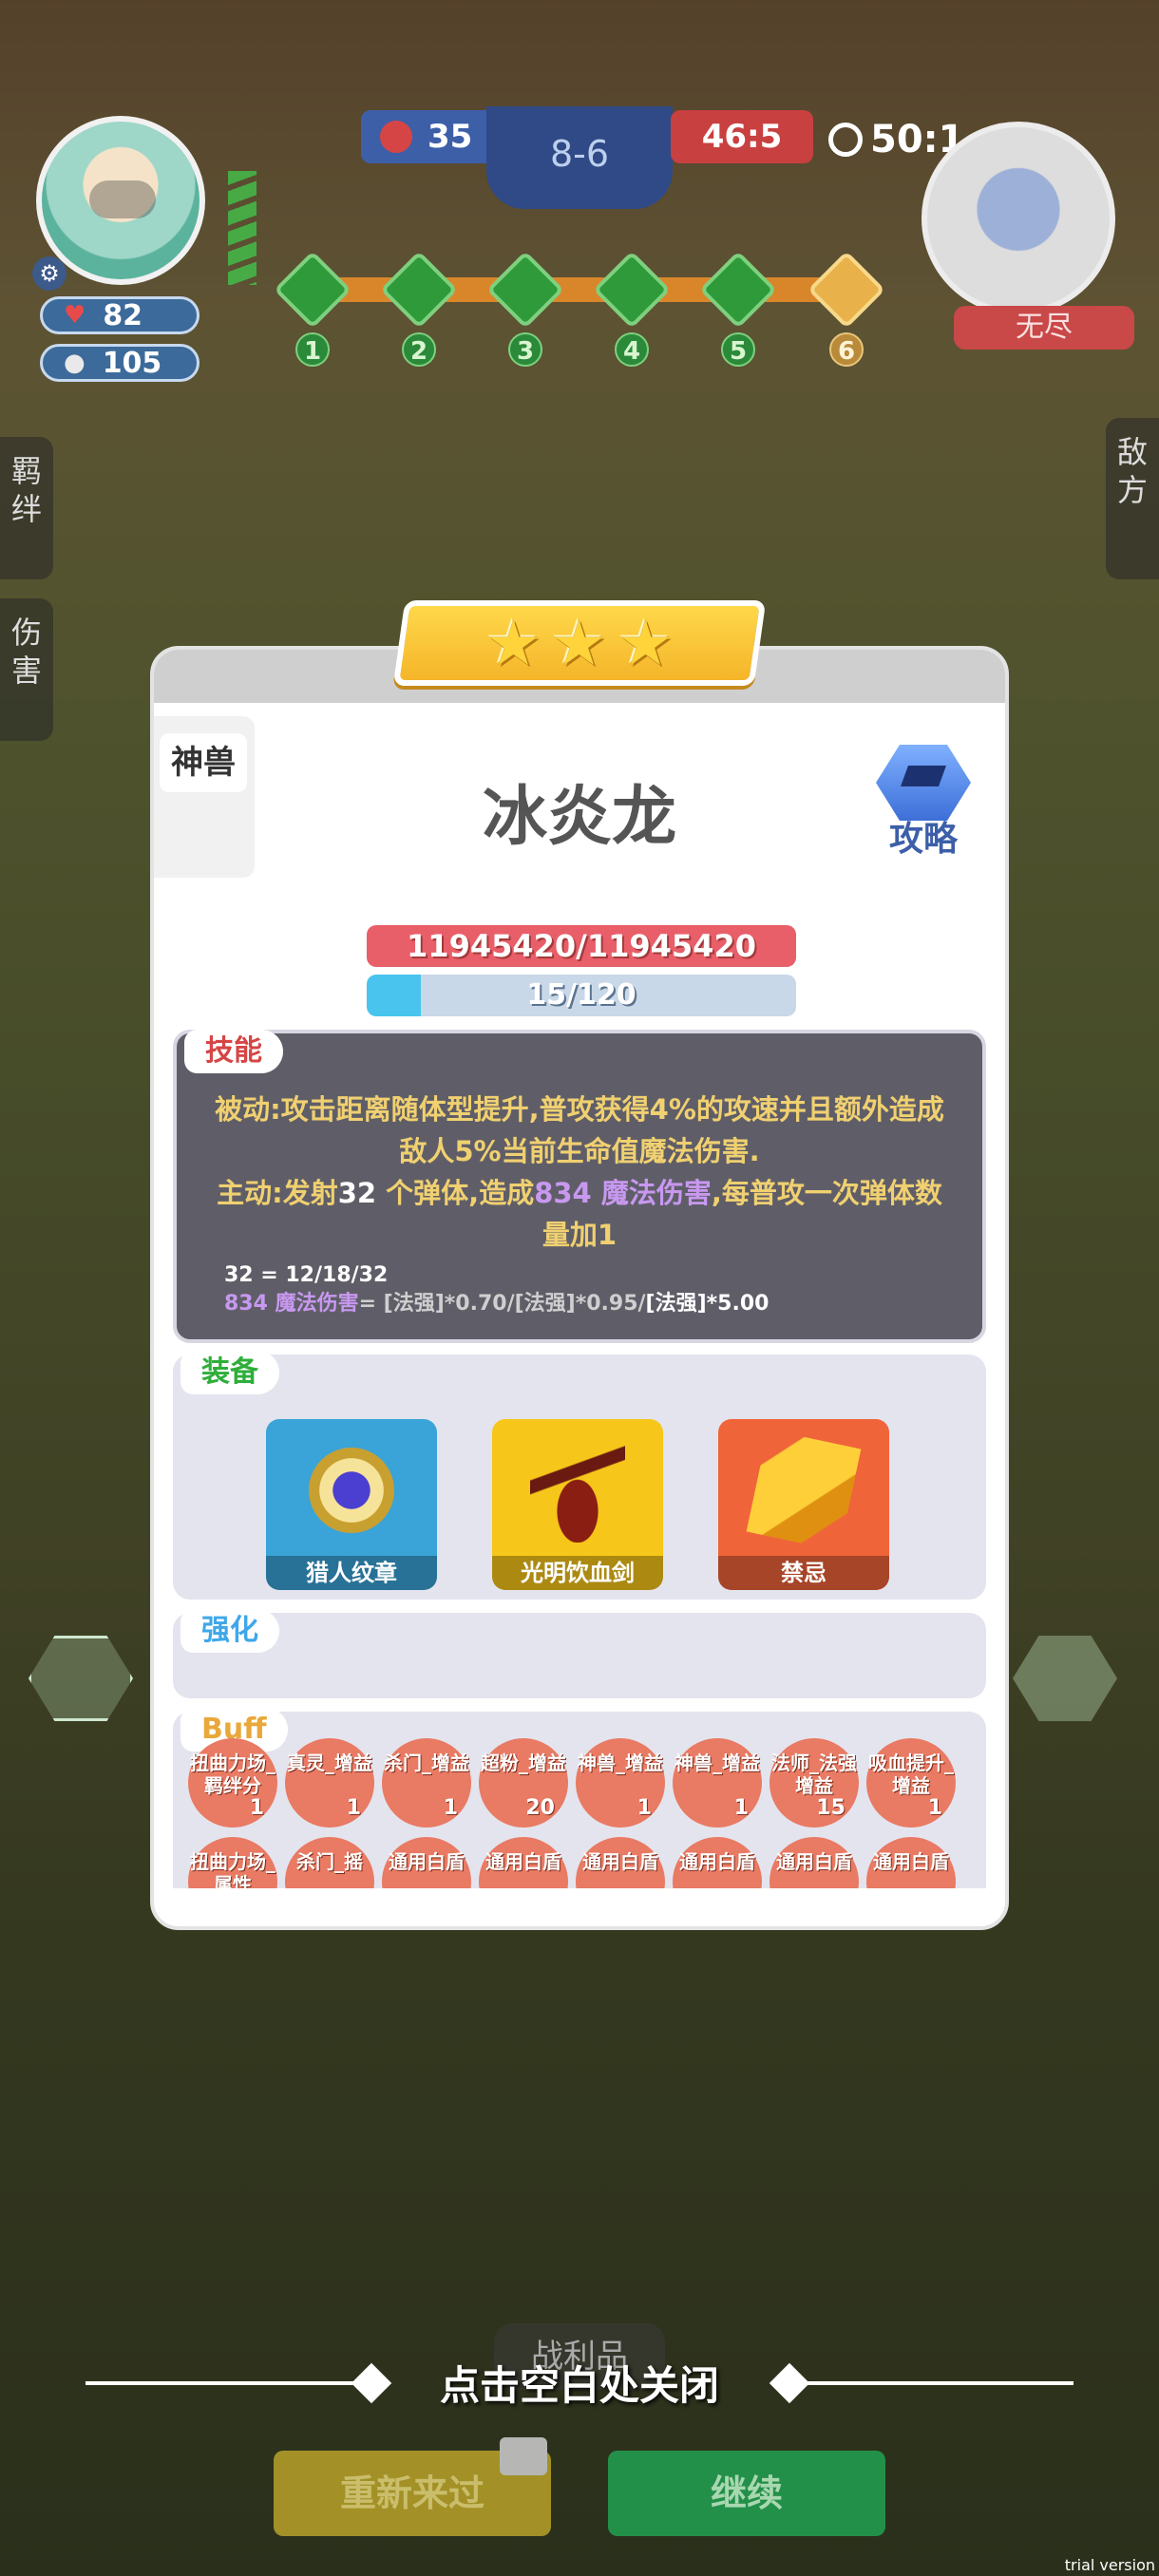 The width and height of the screenshot is (1159, 2576). What do you see at coordinates (923, 783) in the screenshot?
I see `graduation-cap-icon` at bounding box center [923, 783].